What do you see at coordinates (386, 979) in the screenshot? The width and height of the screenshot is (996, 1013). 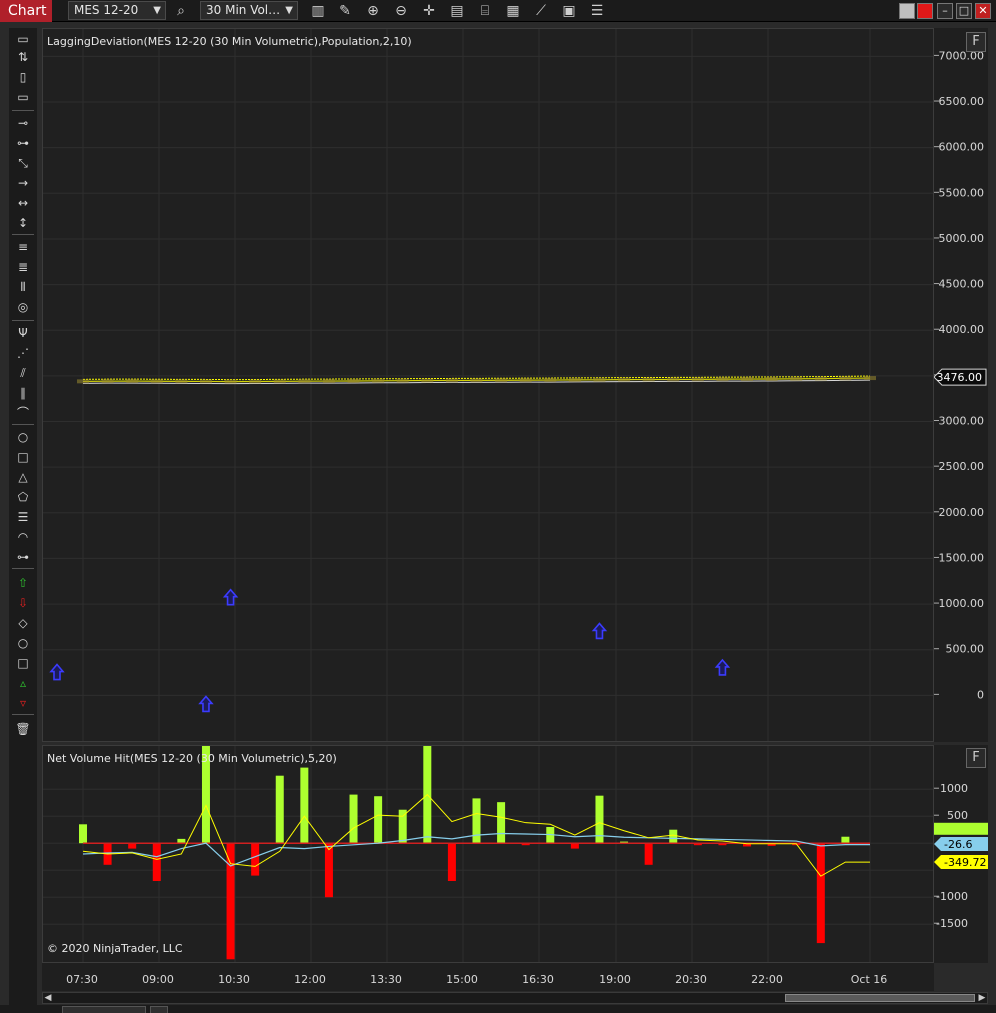 I see `time-tick-label: 13:30` at bounding box center [386, 979].